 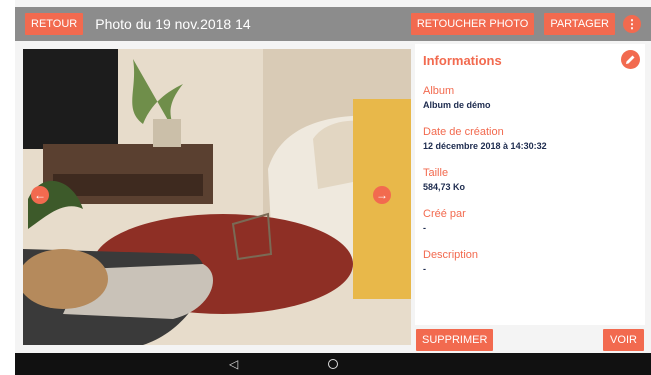 What do you see at coordinates (424, 228) in the screenshot?
I see `created-by-value: -` at bounding box center [424, 228].